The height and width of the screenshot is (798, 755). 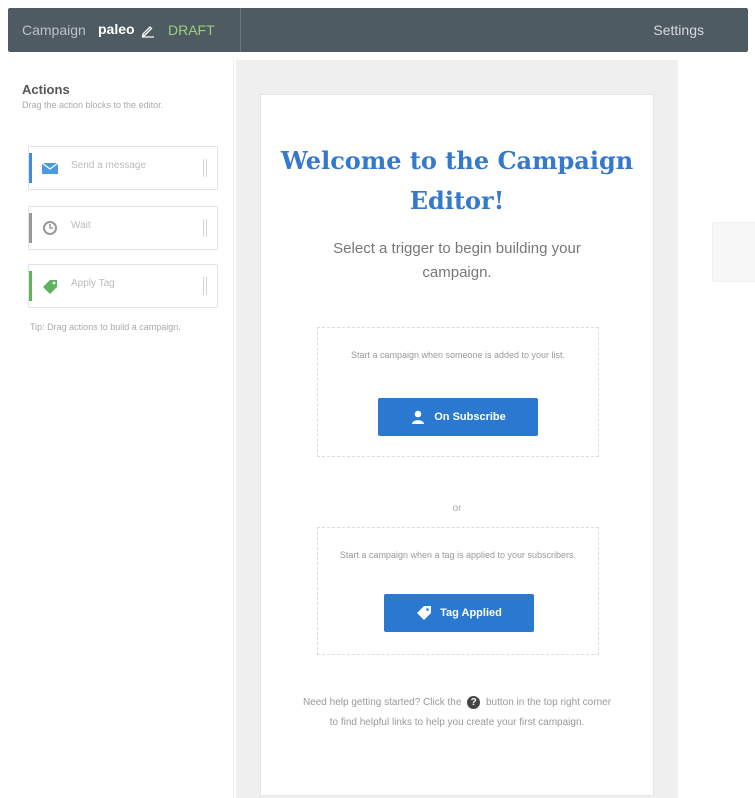 I want to click on clock-icon, so click(x=50, y=228).